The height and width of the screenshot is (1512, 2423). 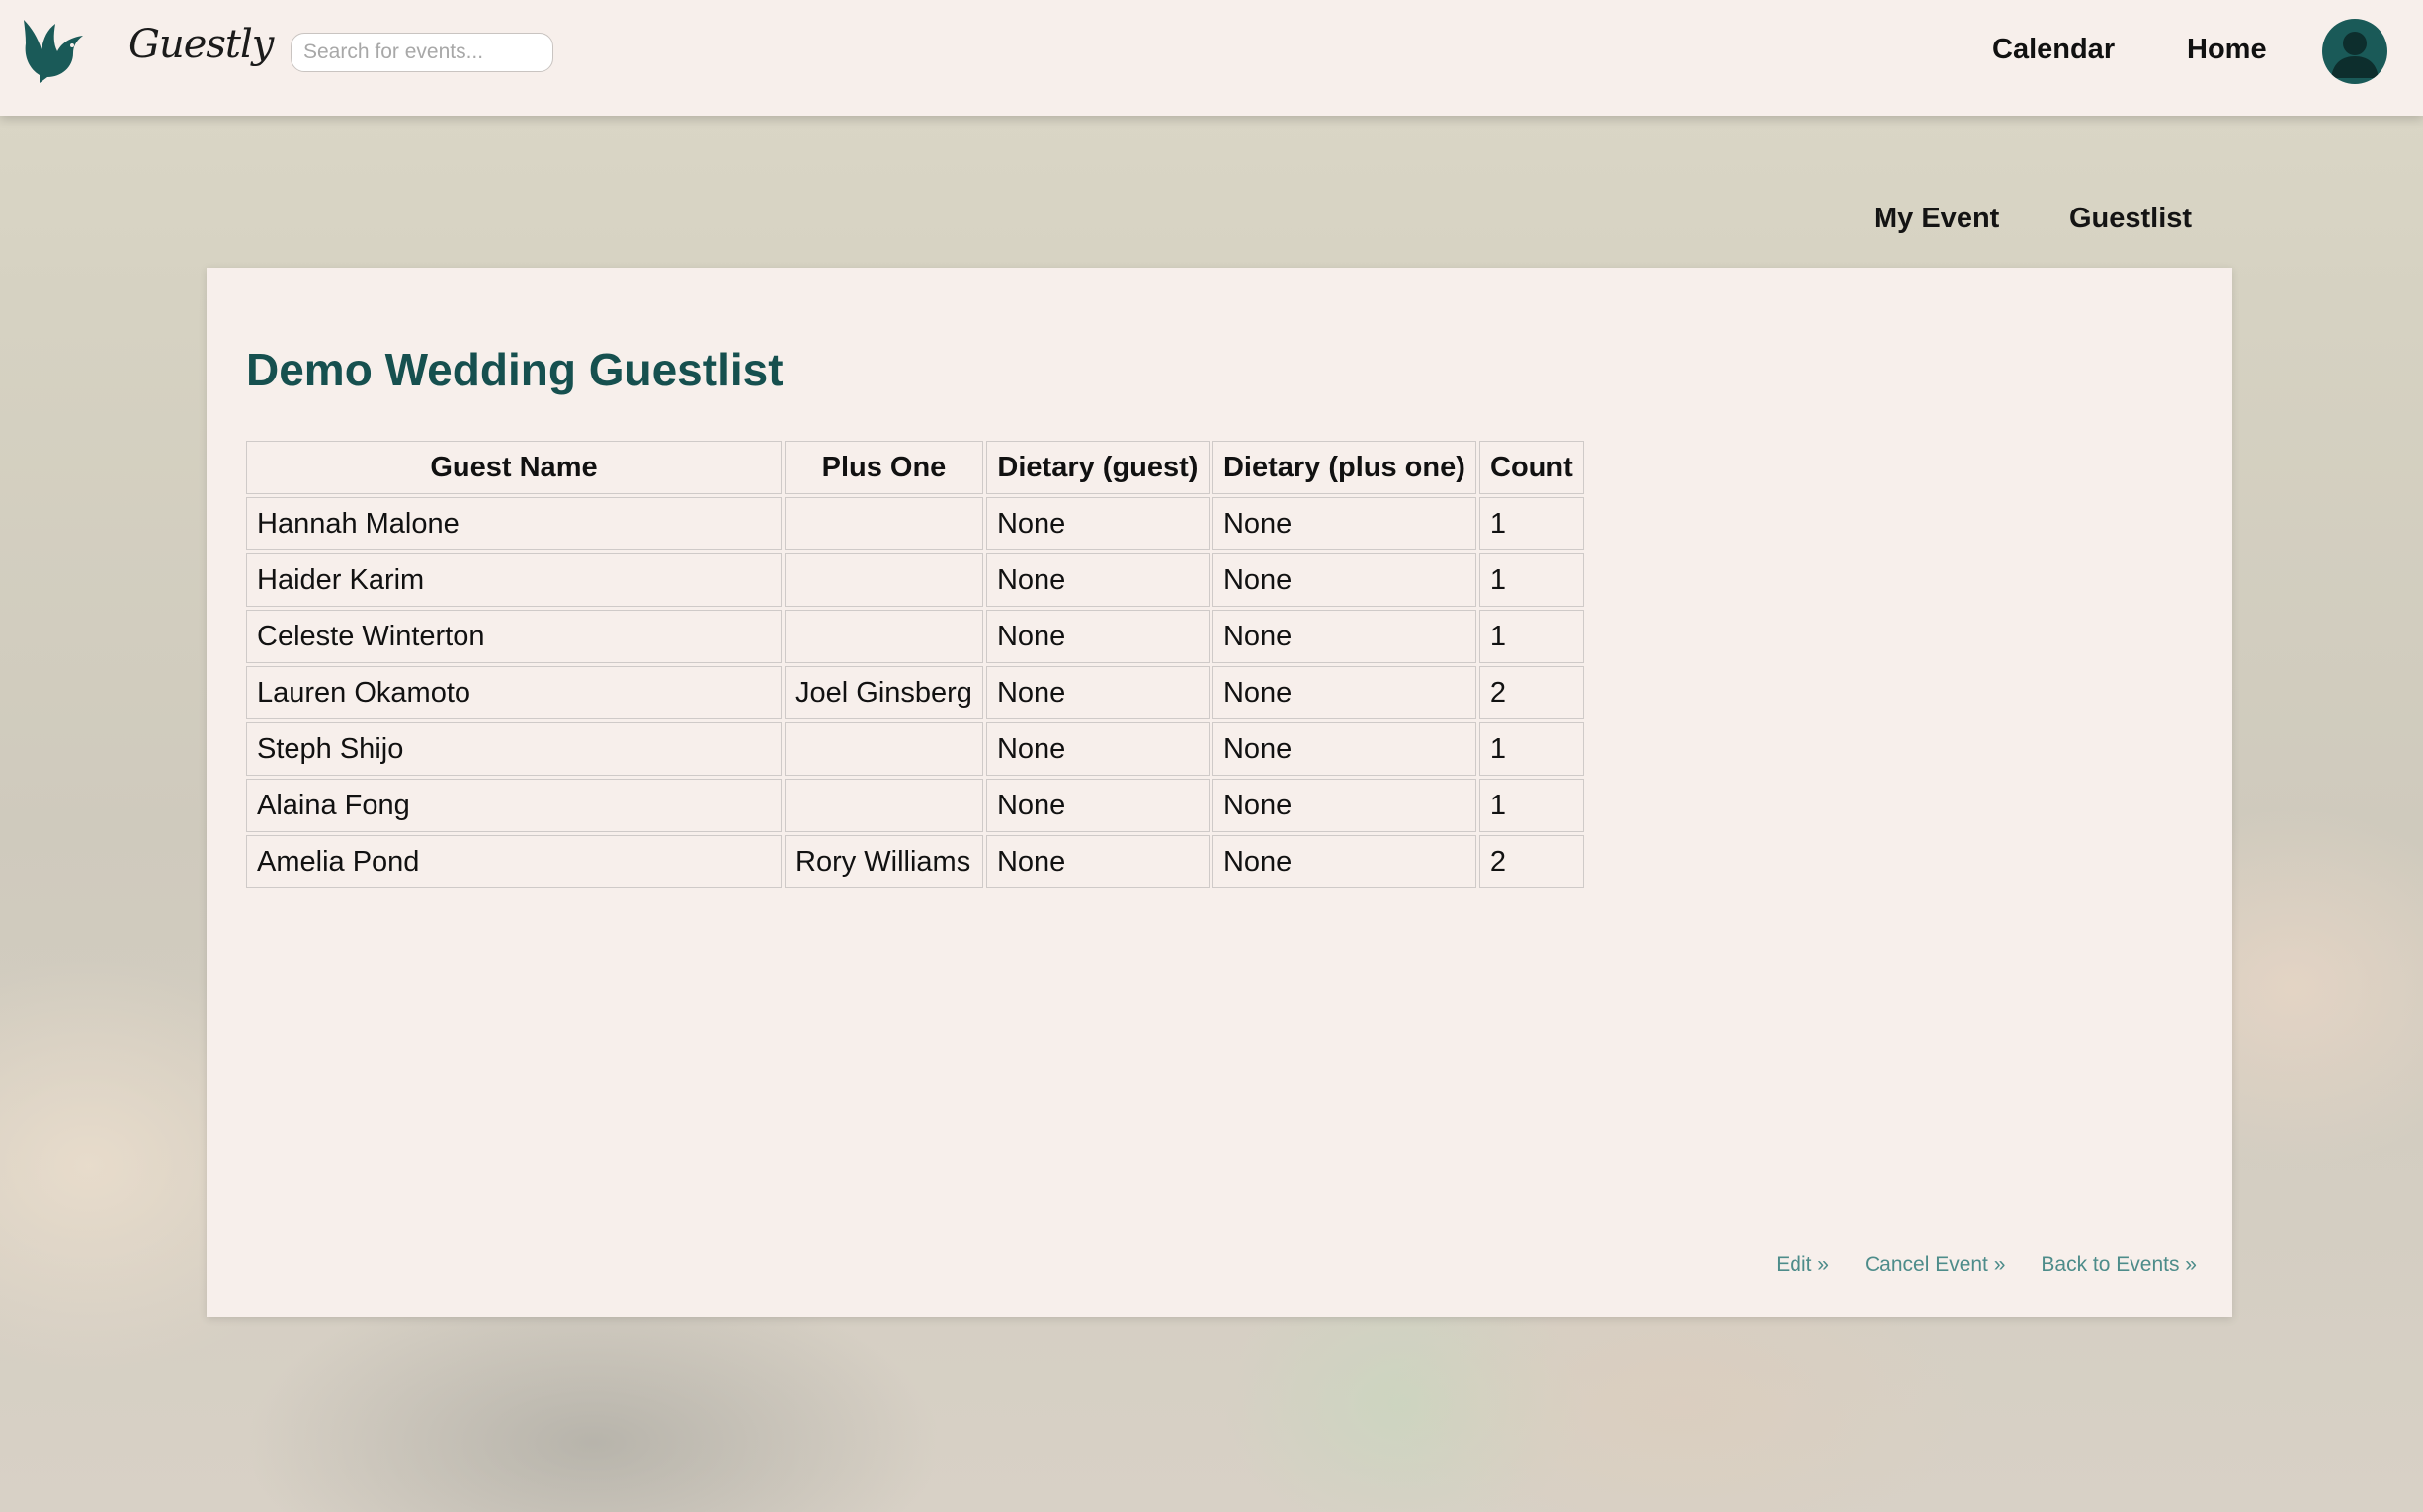 What do you see at coordinates (53, 49) in the screenshot?
I see `bird-logo-icon` at bounding box center [53, 49].